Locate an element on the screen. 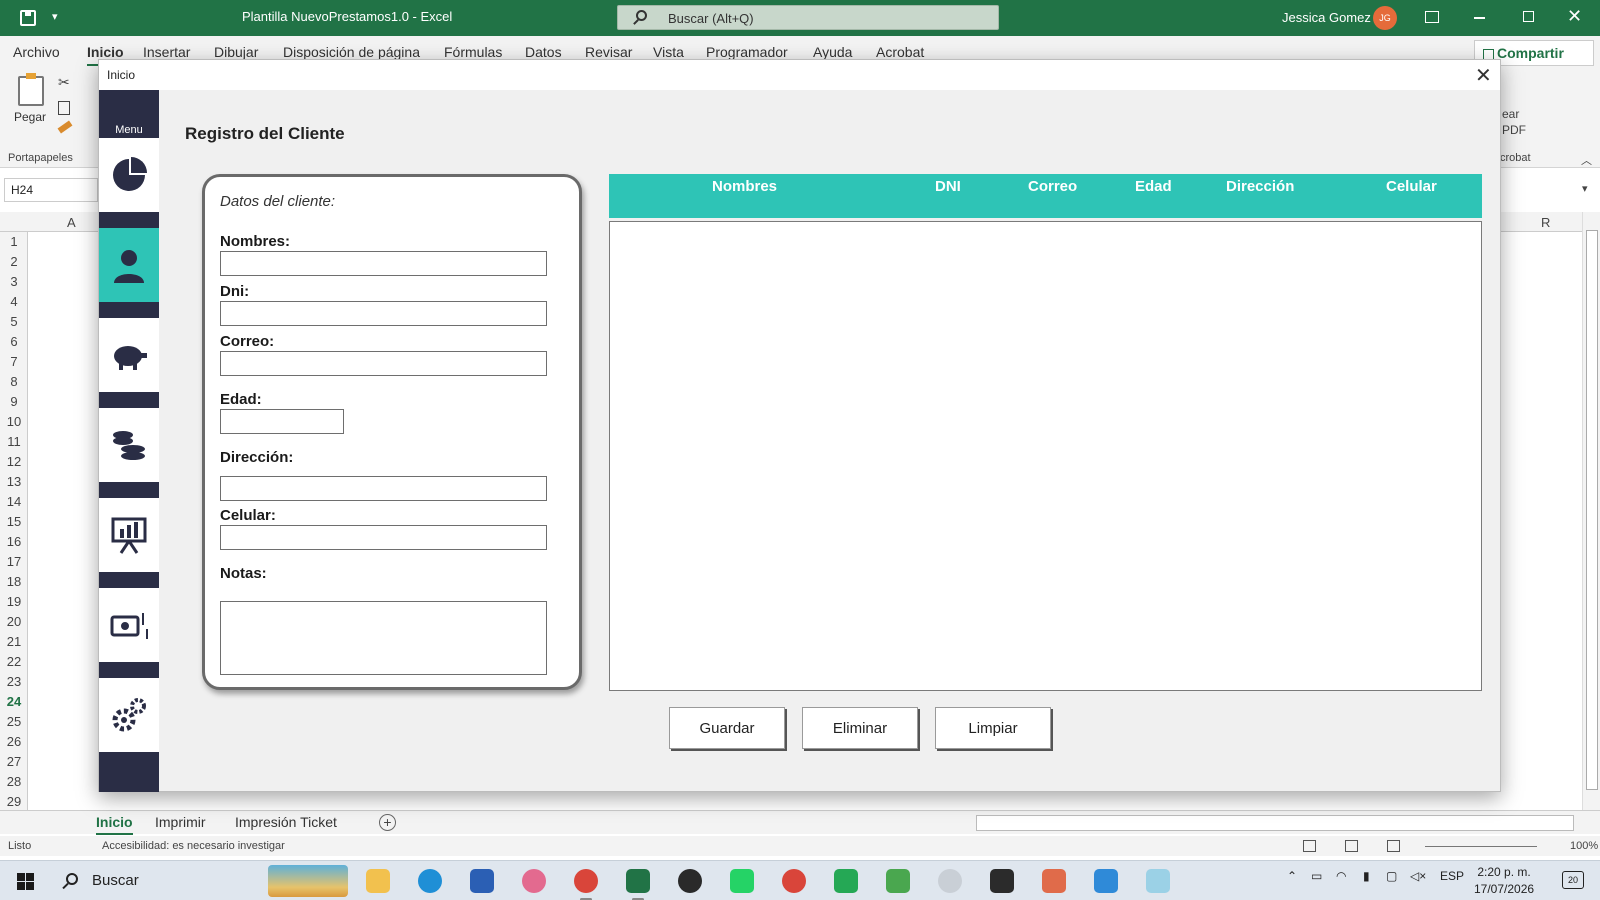 The width and height of the screenshot is (1600, 900). row-header: 2 is located at coordinates (14, 261).